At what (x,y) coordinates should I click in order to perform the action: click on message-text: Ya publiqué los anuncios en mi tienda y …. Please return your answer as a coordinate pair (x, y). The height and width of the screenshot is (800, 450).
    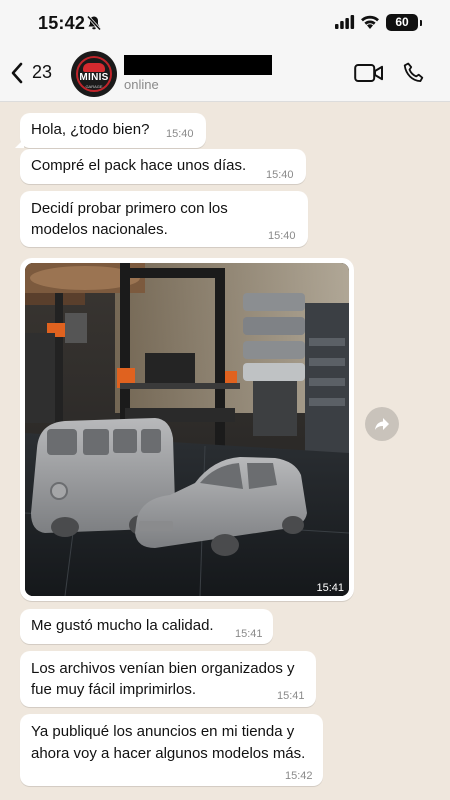
    Looking at the image, I should click on (168, 743).